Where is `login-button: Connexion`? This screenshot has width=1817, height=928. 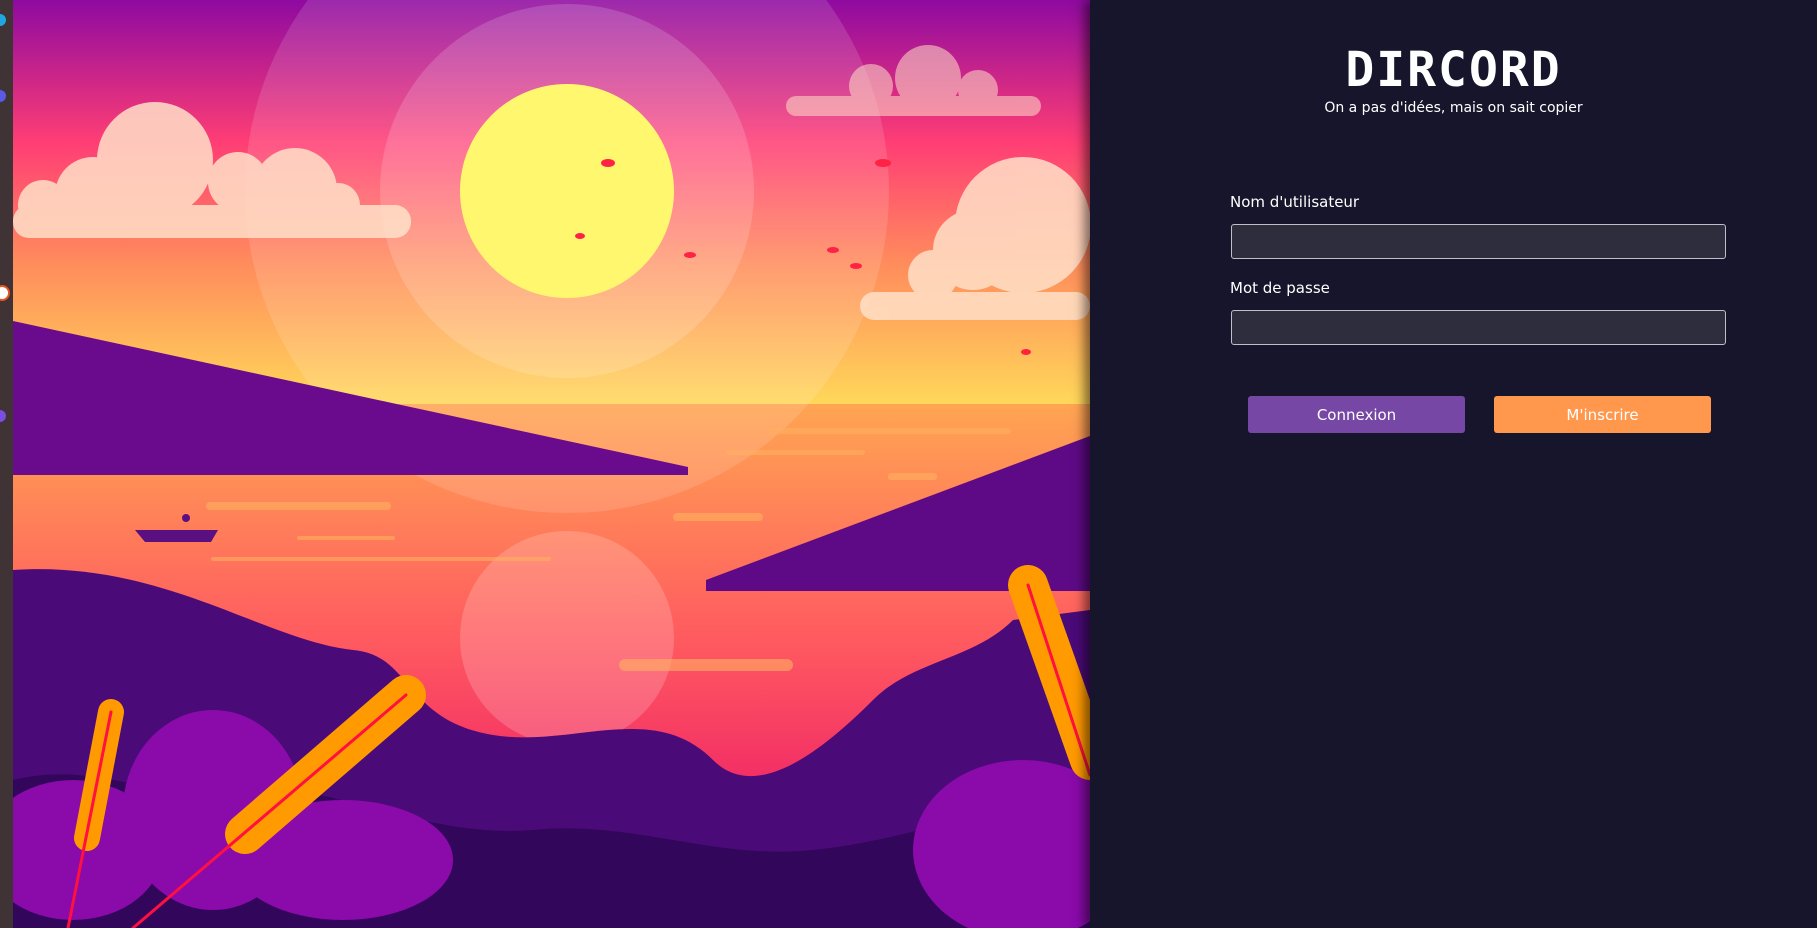 login-button: Connexion is located at coordinates (1356, 414).